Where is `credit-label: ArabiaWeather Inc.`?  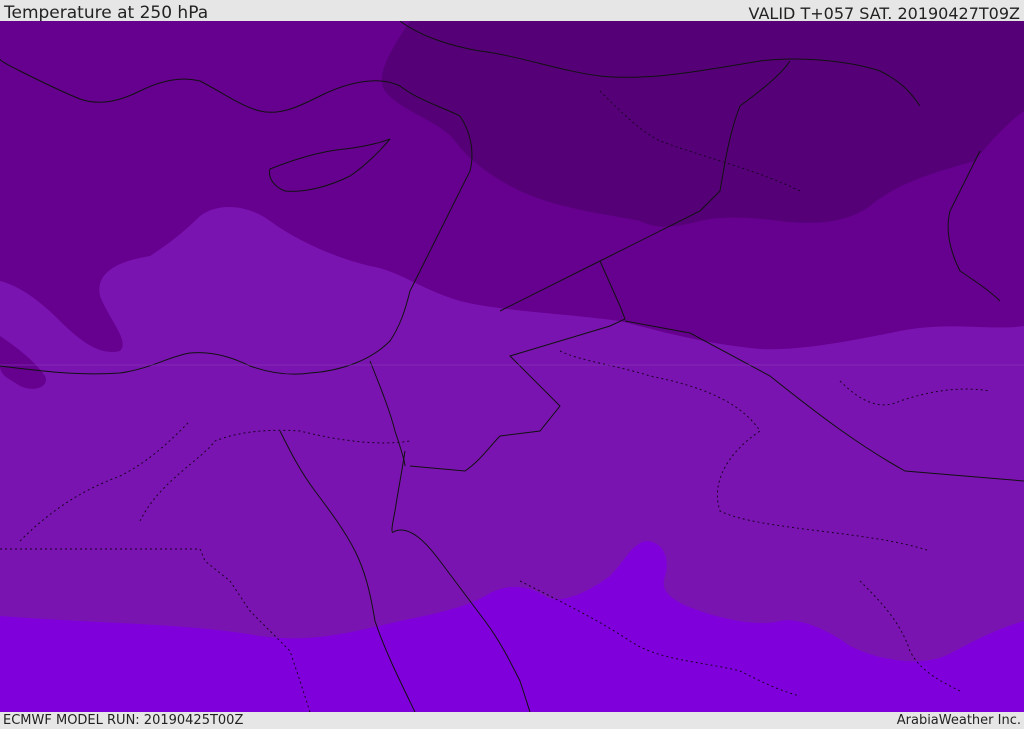
credit-label: ArabiaWeather Inc. is located at coordinates (958, 720).